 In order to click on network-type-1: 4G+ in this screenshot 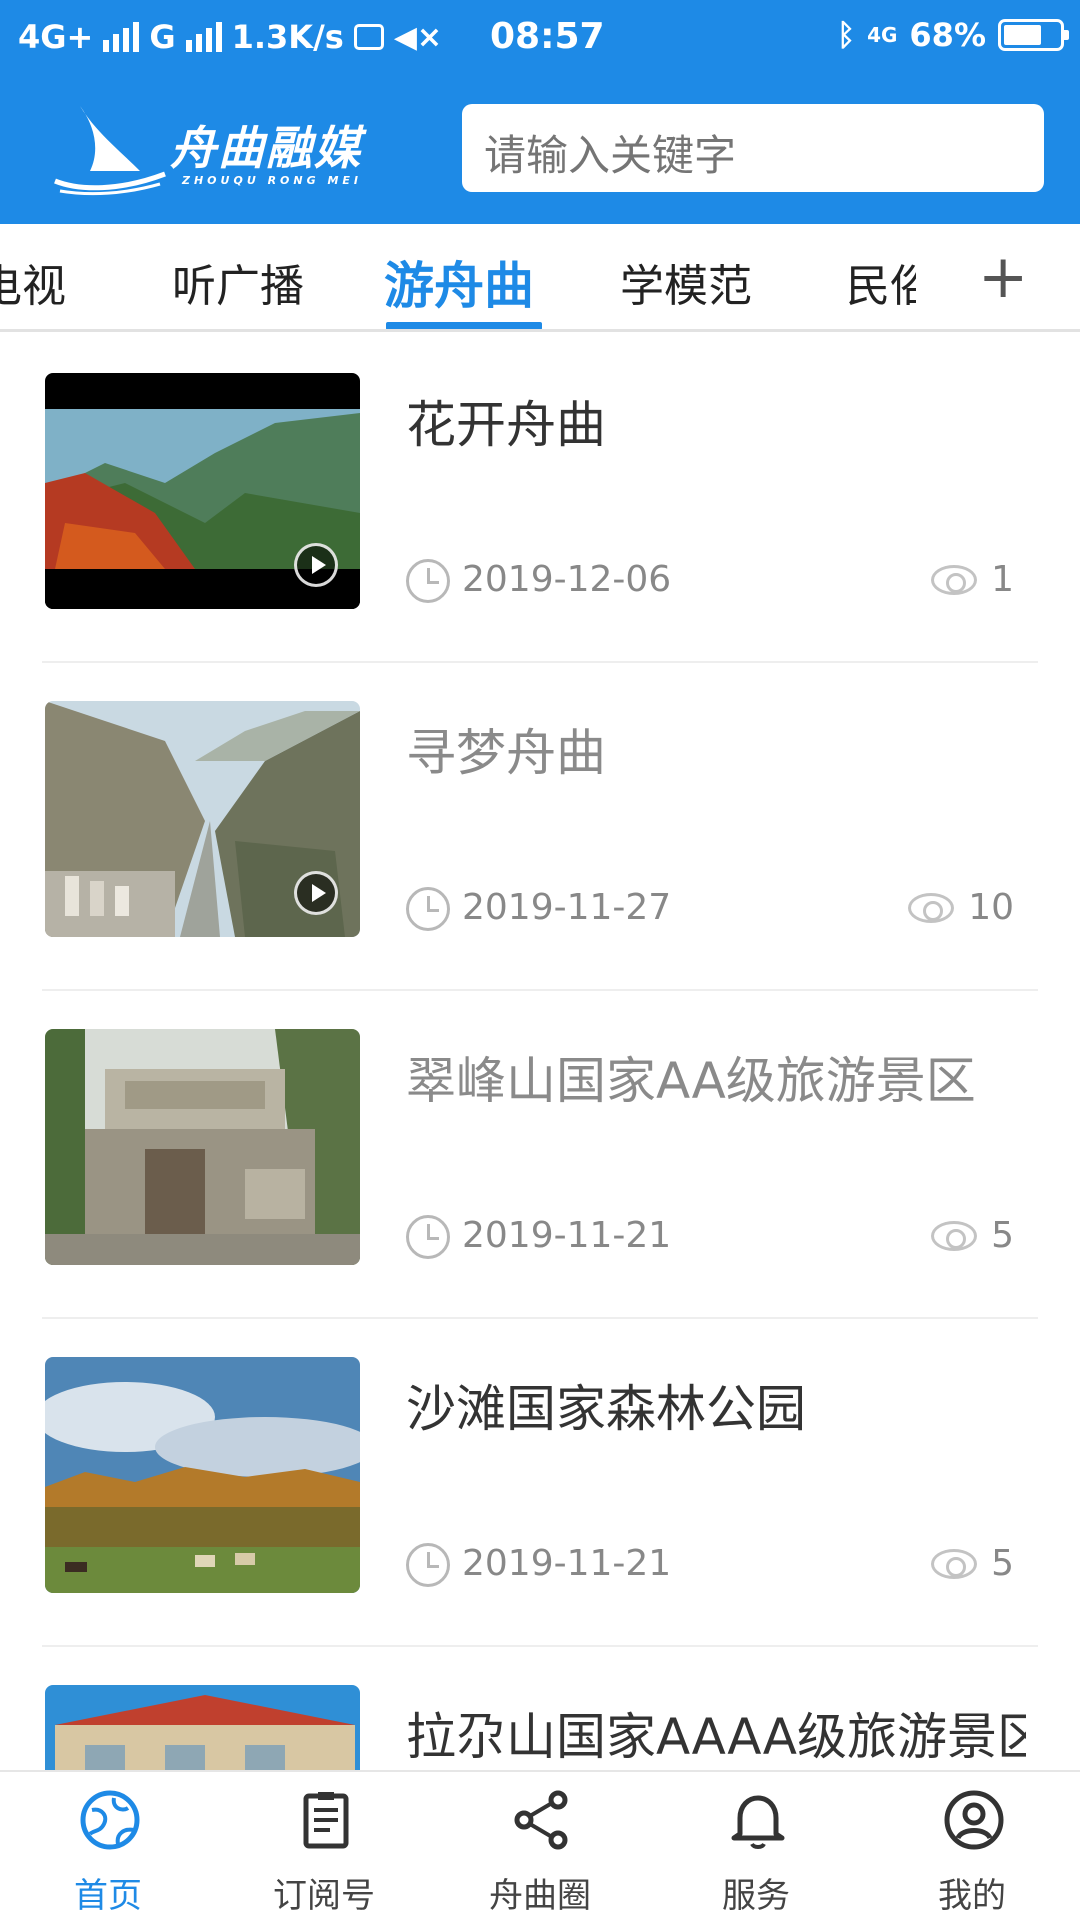, I will do `click(56, 37)`.